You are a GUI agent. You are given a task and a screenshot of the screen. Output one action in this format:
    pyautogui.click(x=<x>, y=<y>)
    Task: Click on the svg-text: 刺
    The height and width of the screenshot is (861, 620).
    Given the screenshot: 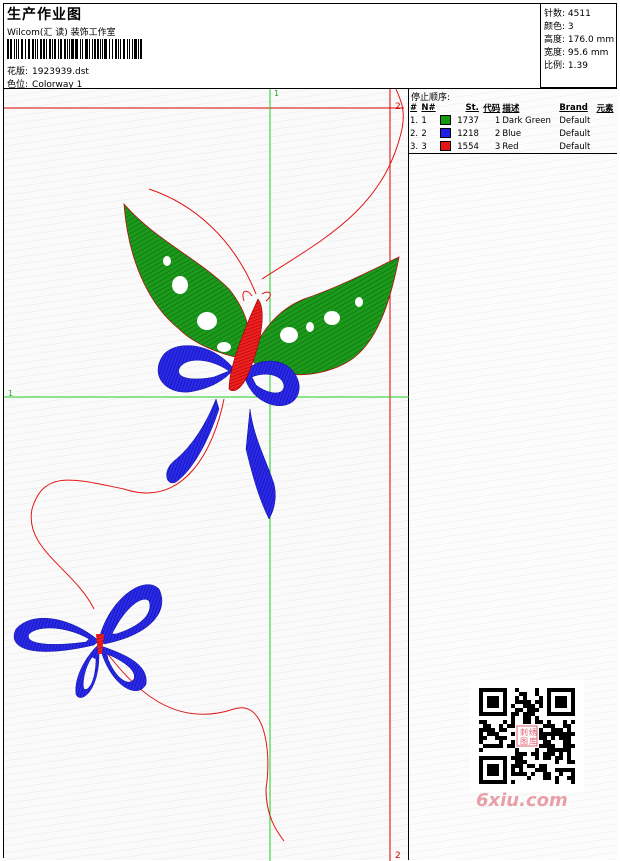 What is the action you would take?
    pyautogui.click(x=524, y=732)
    